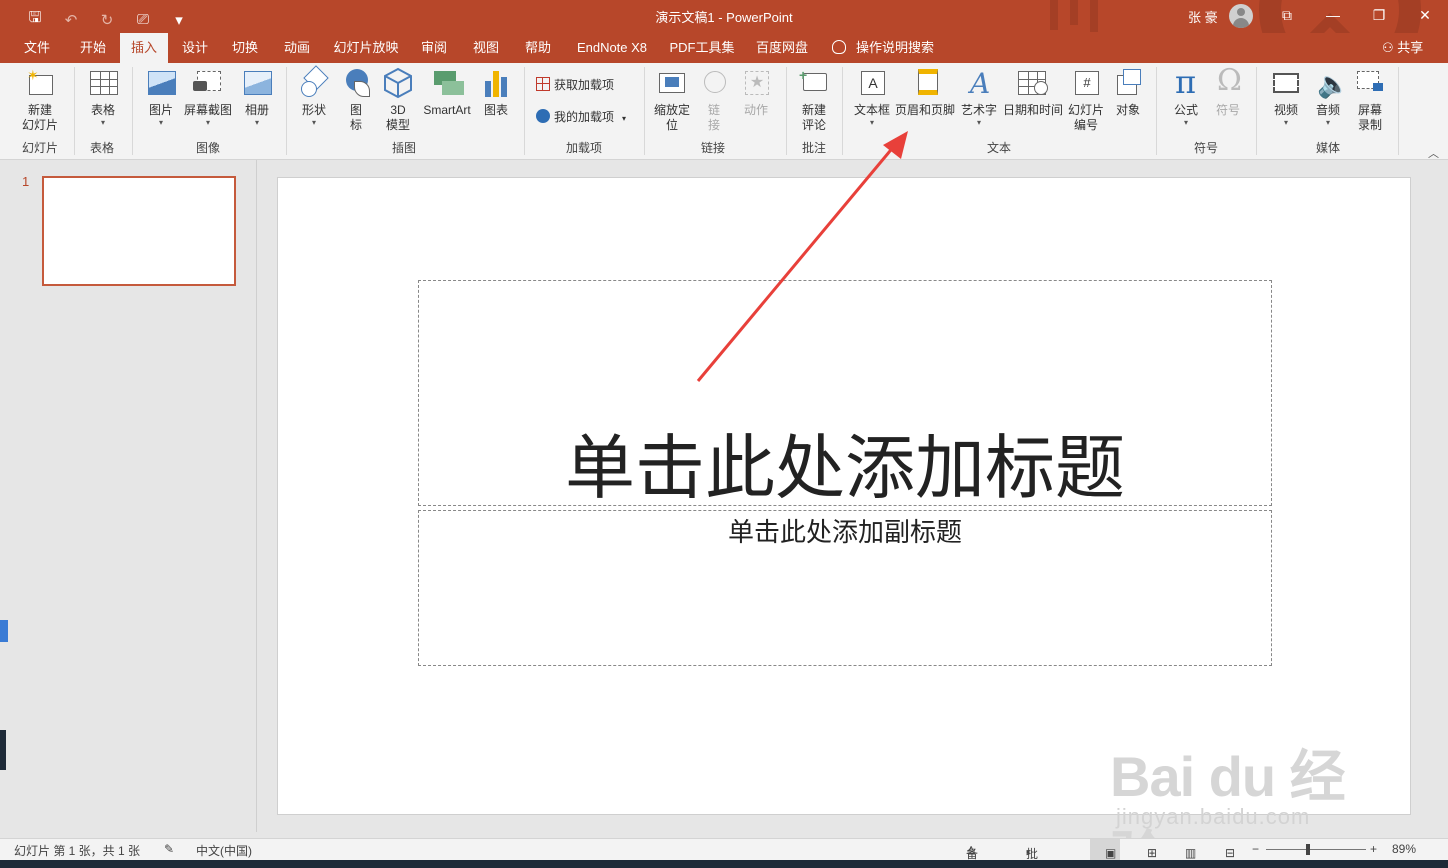 The height and width of the screenshot is (868, 1448). Describe the element at coordinates (77, 851) in the screenshot. I see `slide-count: 幻灯片 第 1 张，共 1 张` at that location.